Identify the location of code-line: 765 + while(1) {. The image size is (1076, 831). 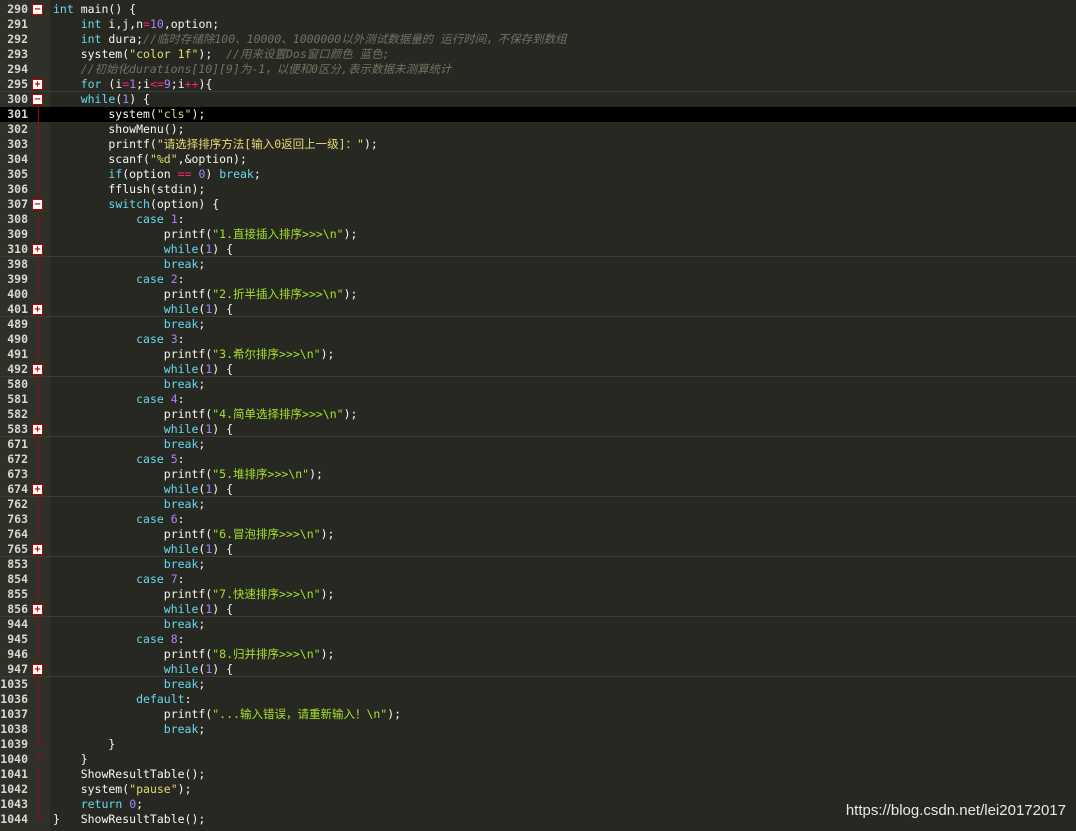
(538, 549).